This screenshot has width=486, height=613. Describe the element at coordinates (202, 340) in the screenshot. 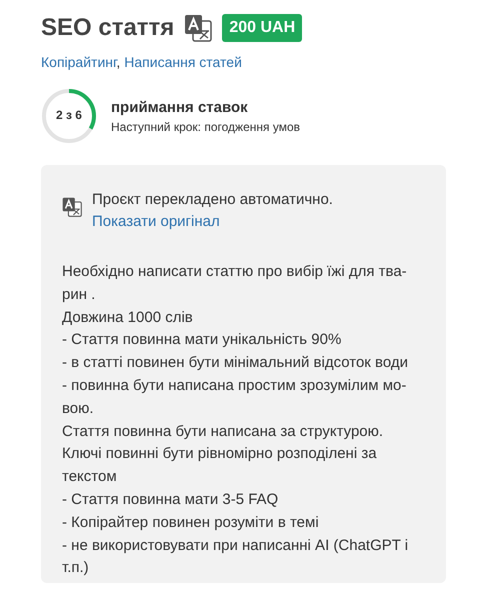

I see `description-line: - Стаття повинна мати унікальність 90%` at that location.